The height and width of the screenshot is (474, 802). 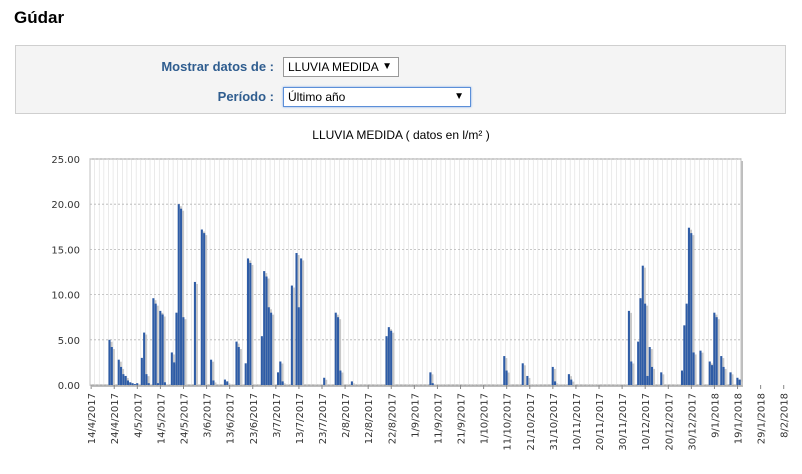 What do you see at coordinates (277, 415) in the screenshot?
I see `x-tick-label: 3/7/2017` at bounding box center [277, 415].